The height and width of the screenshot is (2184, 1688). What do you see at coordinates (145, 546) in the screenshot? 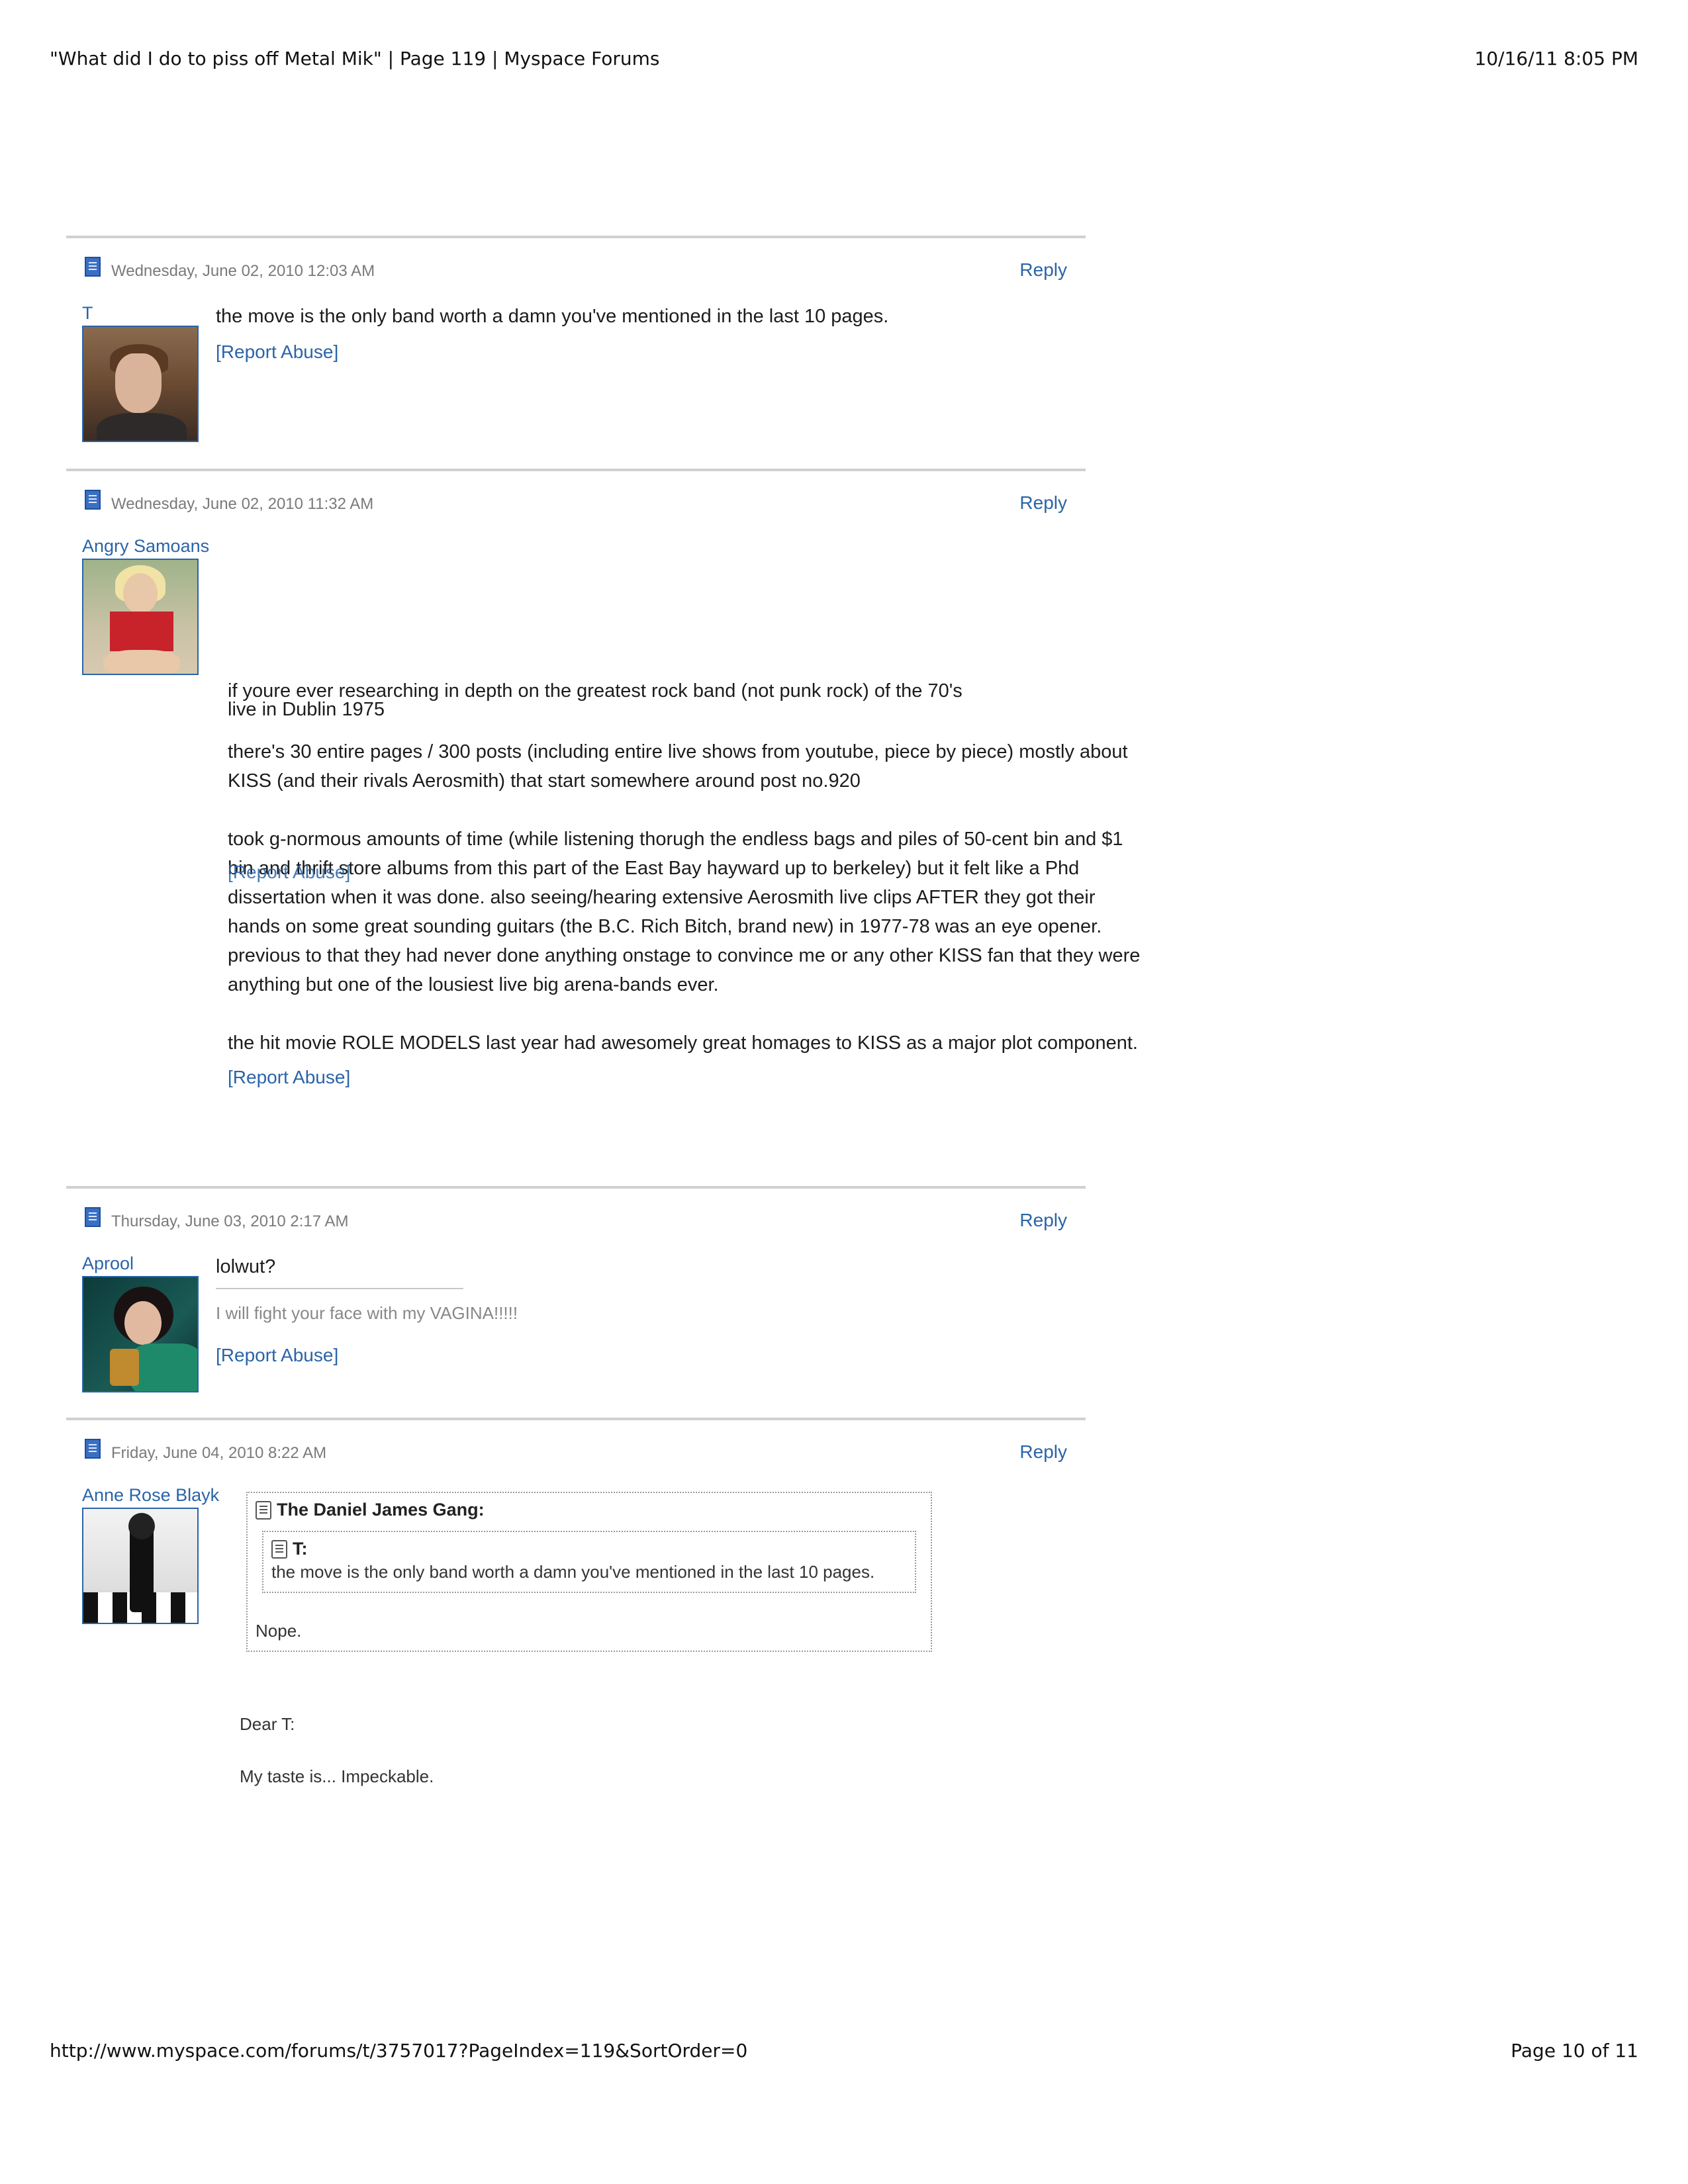
I see `author-name-link: Angry Samoans` at bounding box center [145, 546].